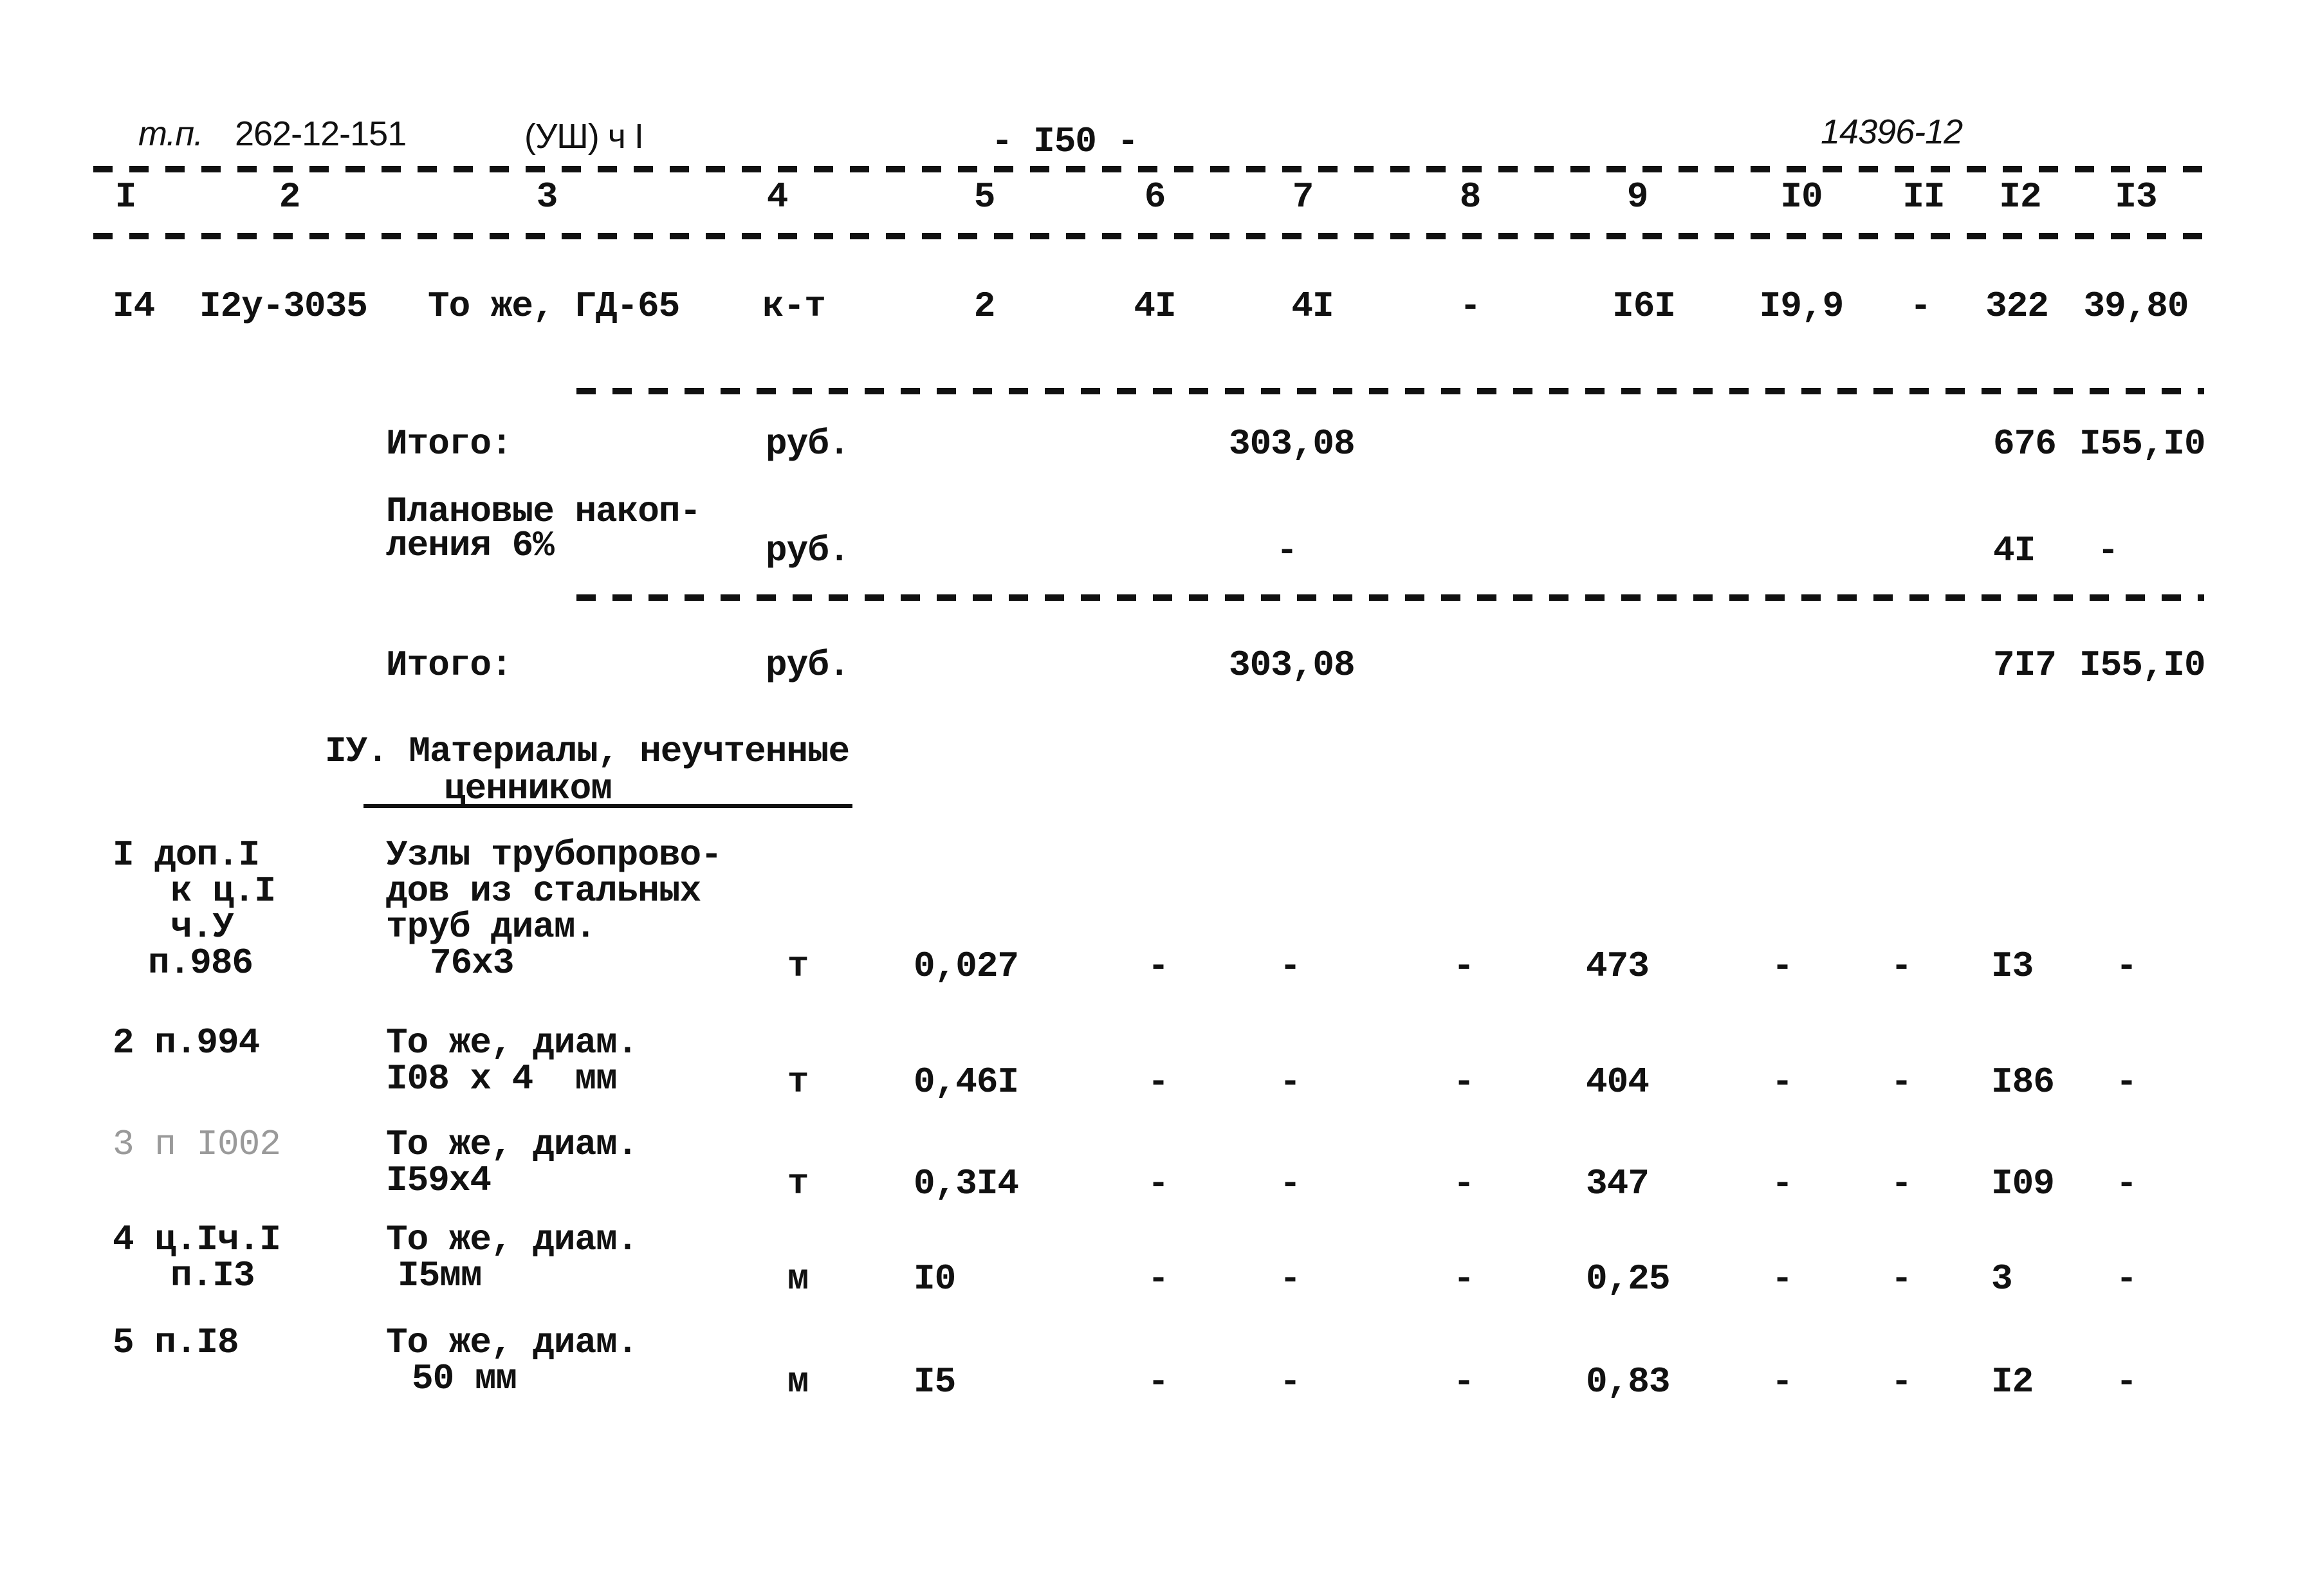 The width and height of the screenshot is (2318, 1596). I want to click on planned-label-line2: ления 6%, so click(471, 545).